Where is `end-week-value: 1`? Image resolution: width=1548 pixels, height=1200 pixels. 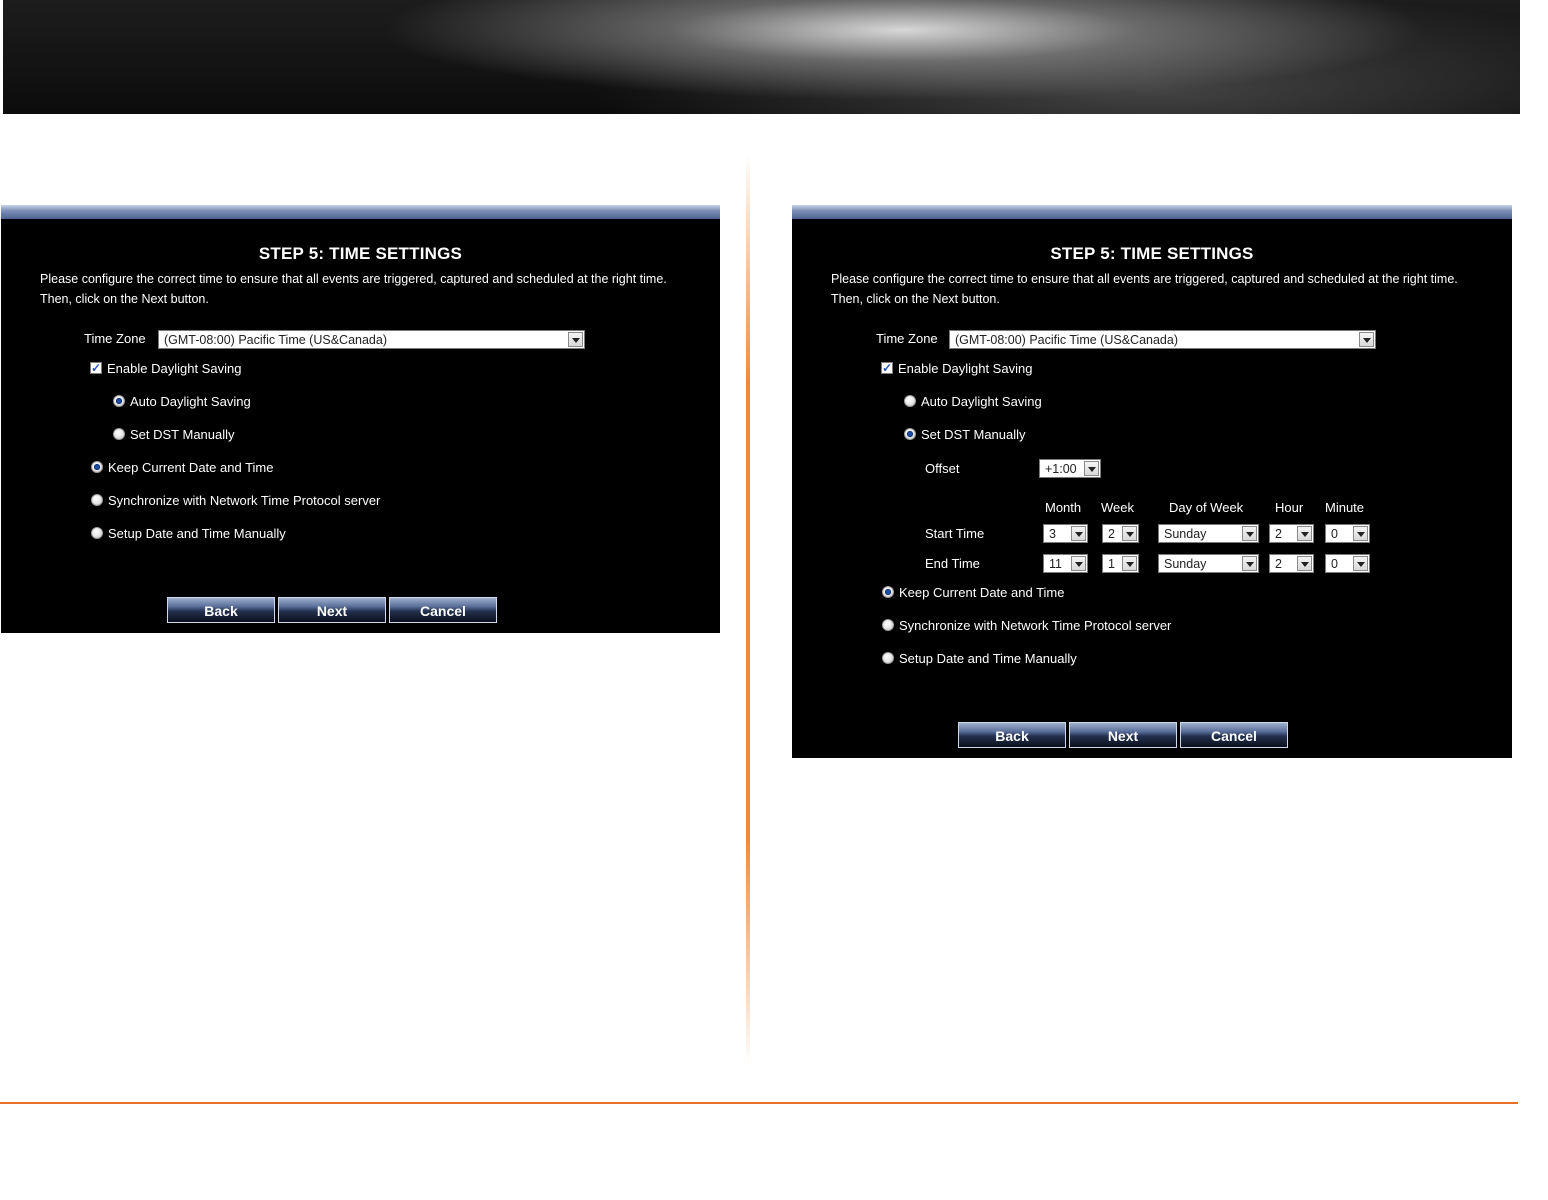
end-week-value: 1 is located at coordinates (1111, 564).